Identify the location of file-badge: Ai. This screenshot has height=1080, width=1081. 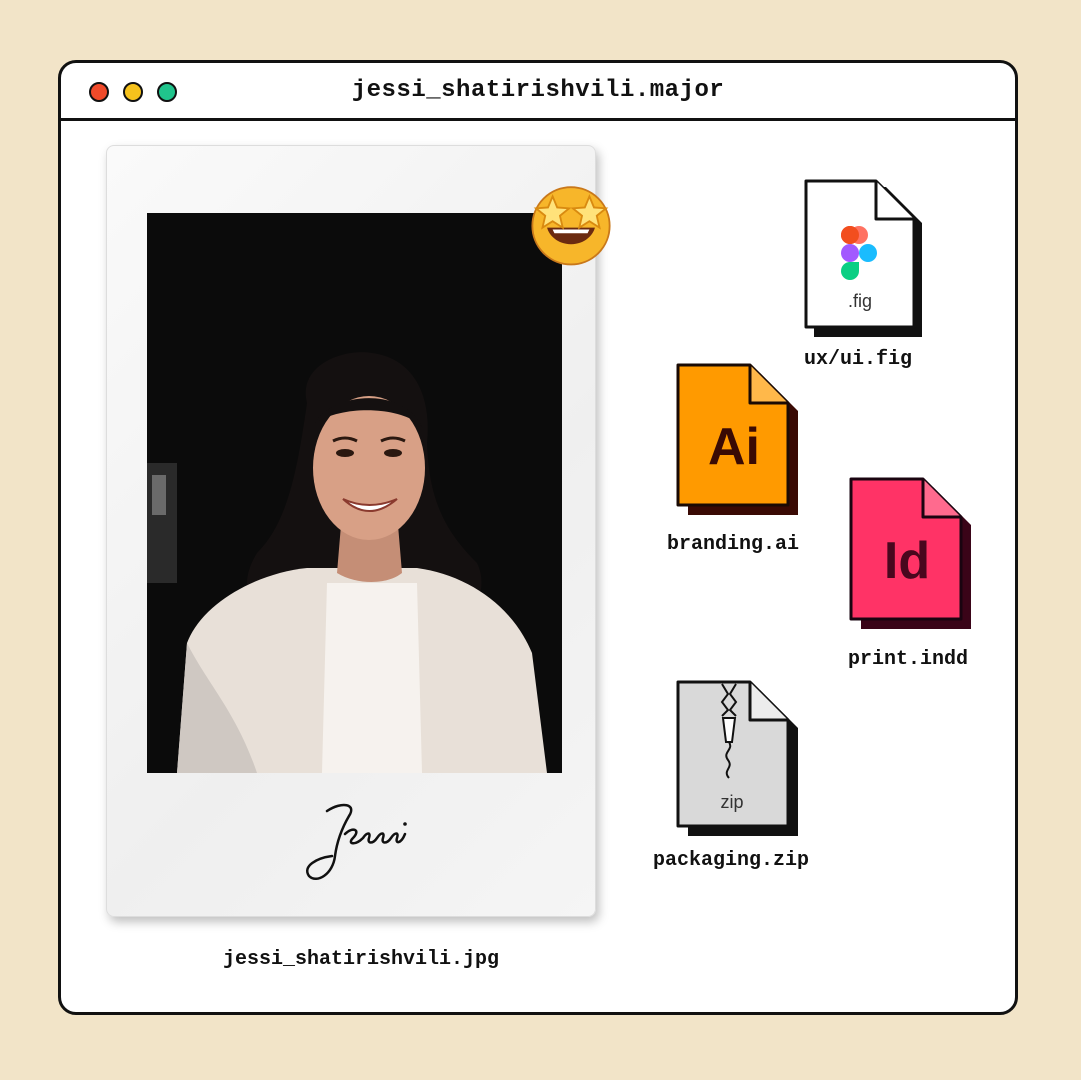
(734, 447).